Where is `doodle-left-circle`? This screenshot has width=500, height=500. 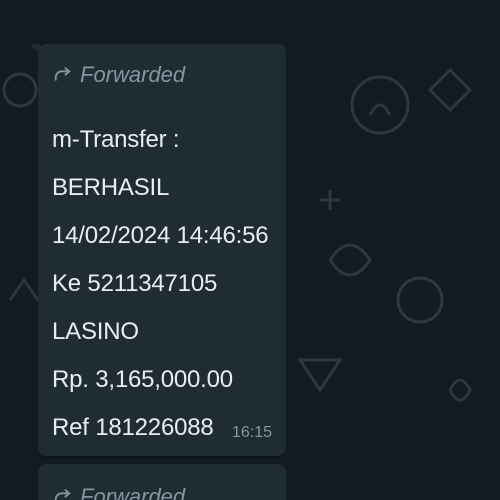 doodle-left-circle is located at coordinates (20, 90).